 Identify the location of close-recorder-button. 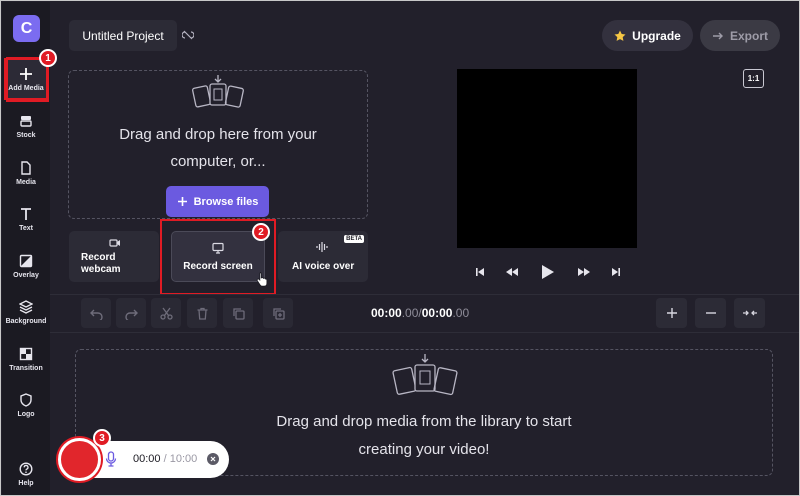
(213, 459).